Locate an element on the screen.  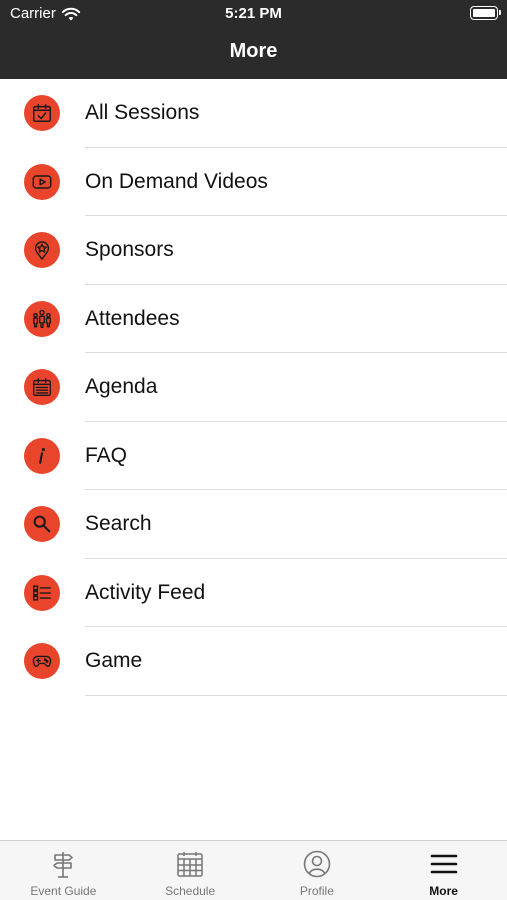
menu-item-label: Search is located at coordinates (118, 523).